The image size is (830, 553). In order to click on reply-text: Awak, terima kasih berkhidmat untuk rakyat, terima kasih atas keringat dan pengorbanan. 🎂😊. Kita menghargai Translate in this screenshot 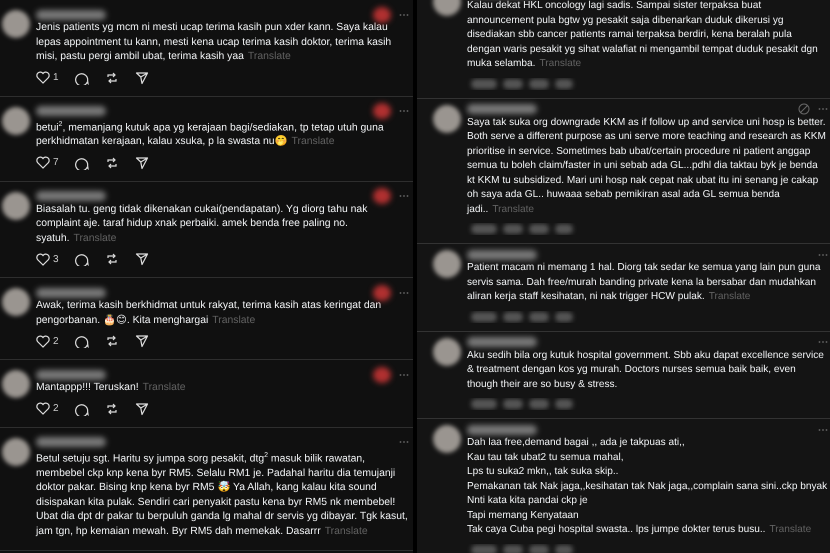, I will do `click(209, 313)`.